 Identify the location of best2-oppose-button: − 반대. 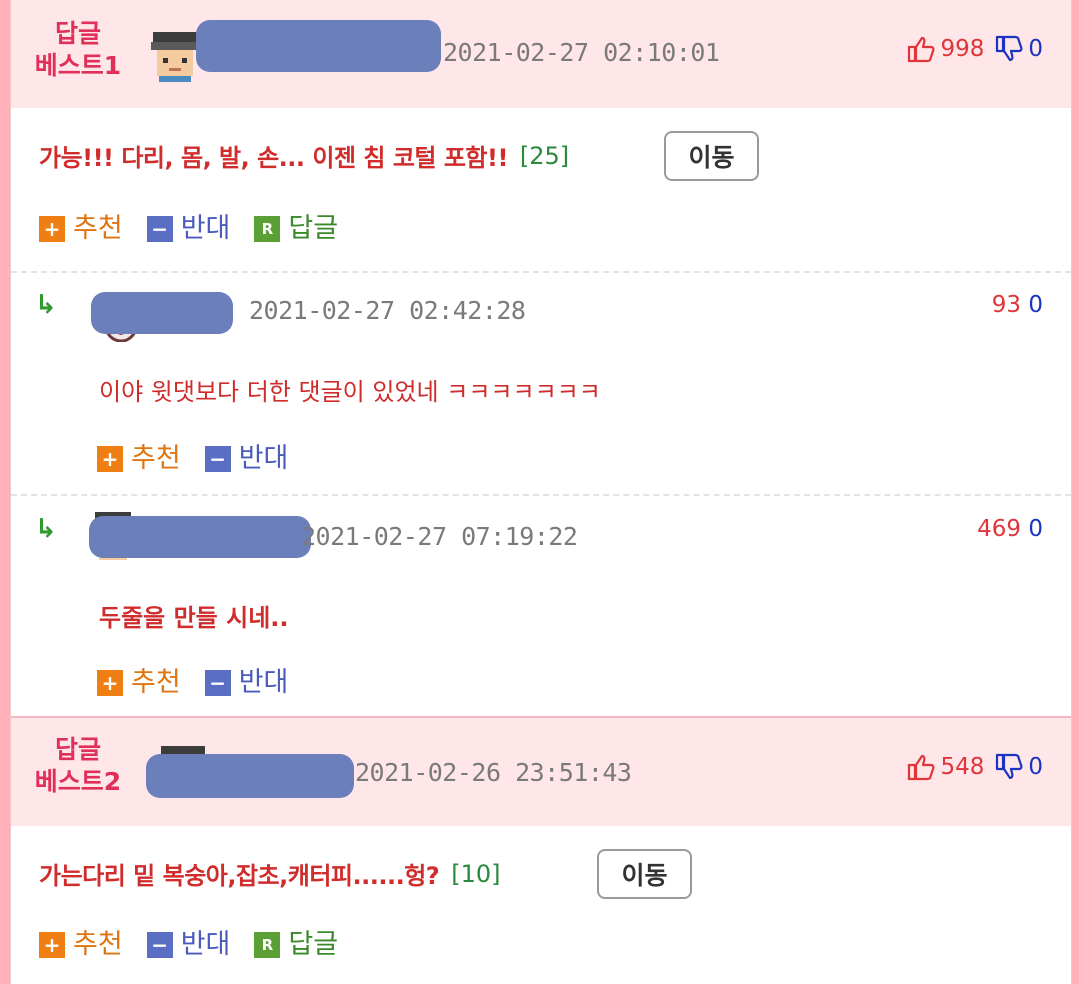
(188, 941).